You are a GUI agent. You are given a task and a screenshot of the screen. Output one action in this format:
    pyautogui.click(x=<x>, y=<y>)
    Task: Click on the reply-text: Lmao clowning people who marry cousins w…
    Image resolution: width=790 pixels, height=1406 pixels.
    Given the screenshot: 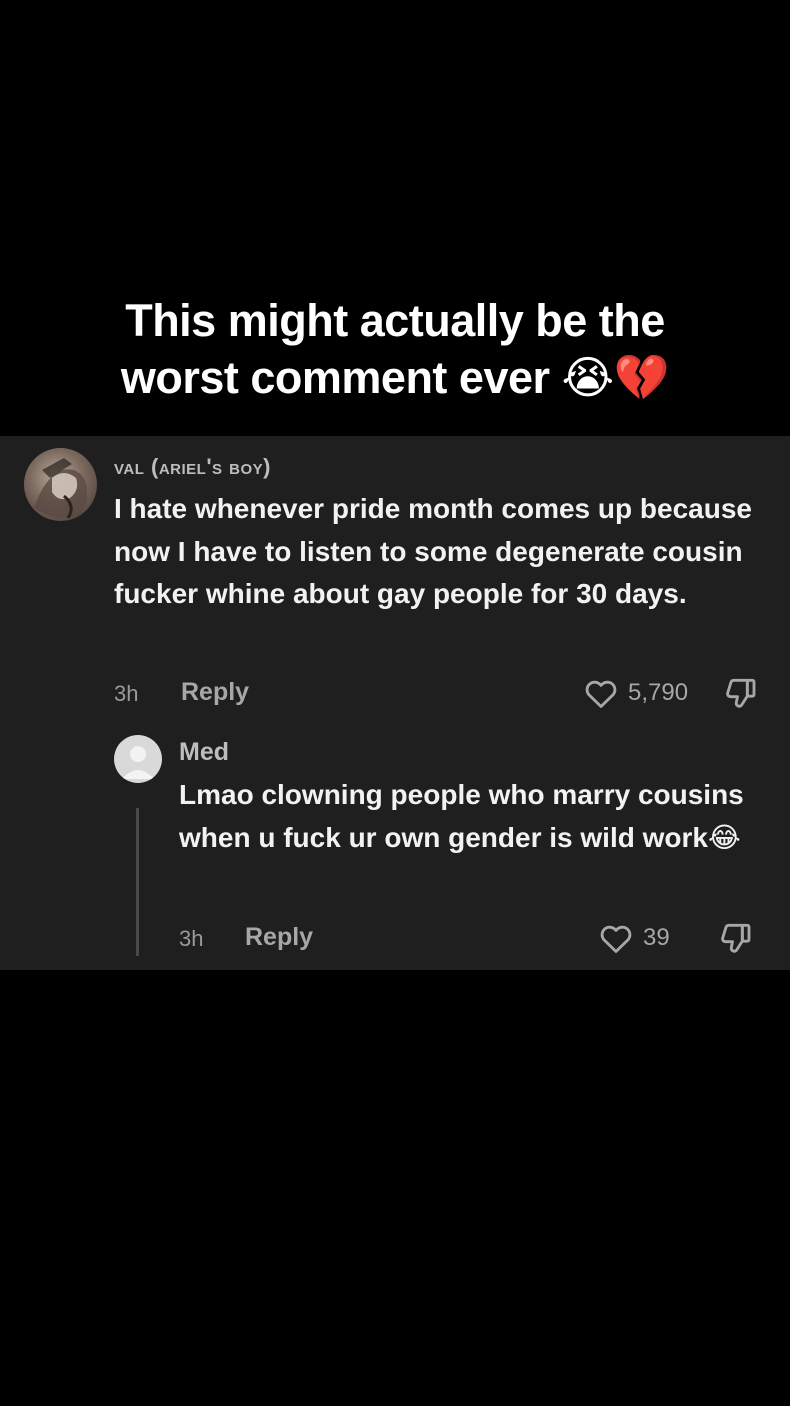 What is the action you would take?
    pyautogui.click(x=461, y=816)
    